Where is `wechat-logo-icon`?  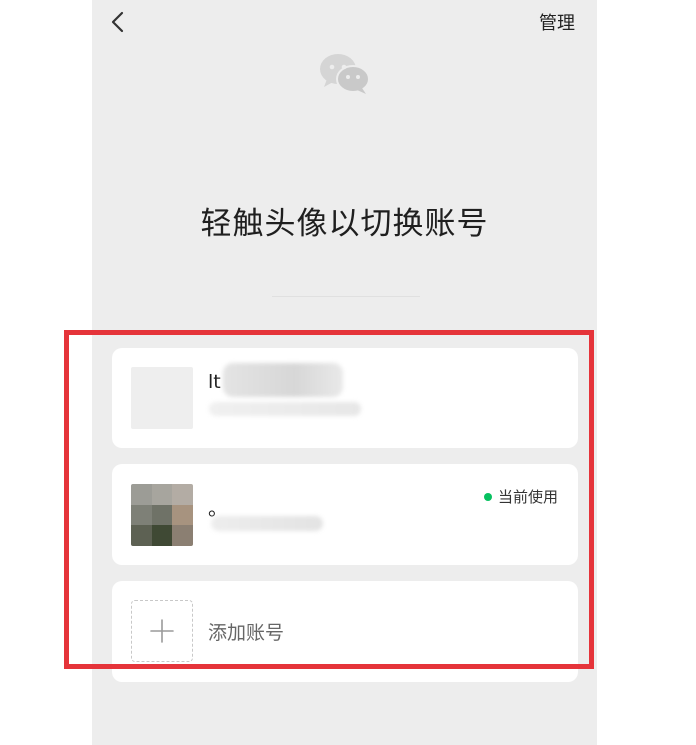 wechat-logo-icon is located at coordinates (345, 74).